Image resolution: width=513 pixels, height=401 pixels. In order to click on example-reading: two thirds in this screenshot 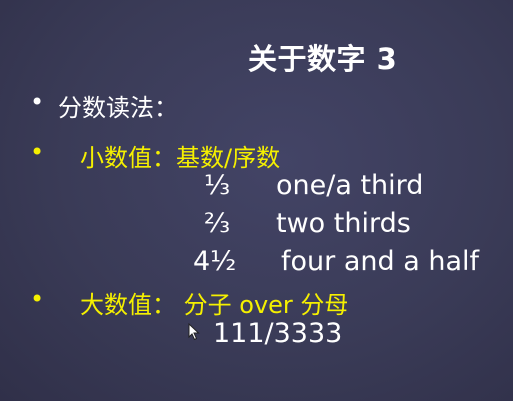, I will do `click(343, 223)`.